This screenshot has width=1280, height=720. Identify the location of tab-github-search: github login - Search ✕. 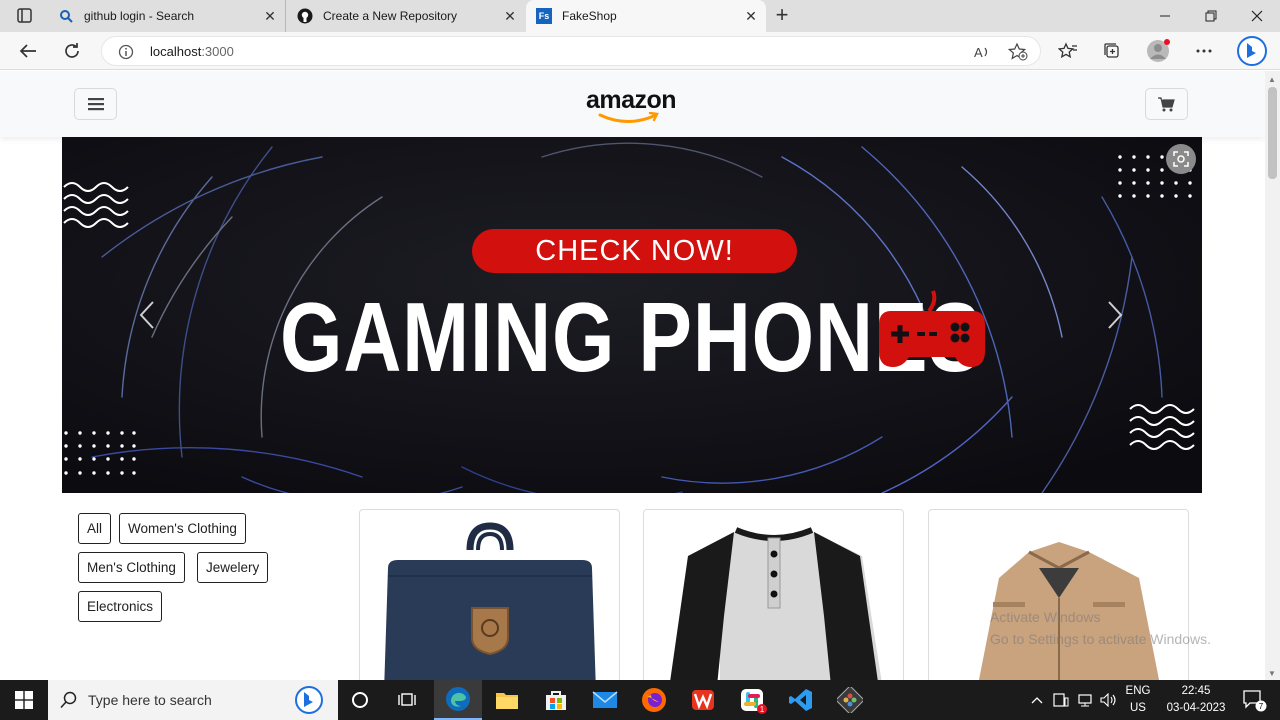
(167, 16).